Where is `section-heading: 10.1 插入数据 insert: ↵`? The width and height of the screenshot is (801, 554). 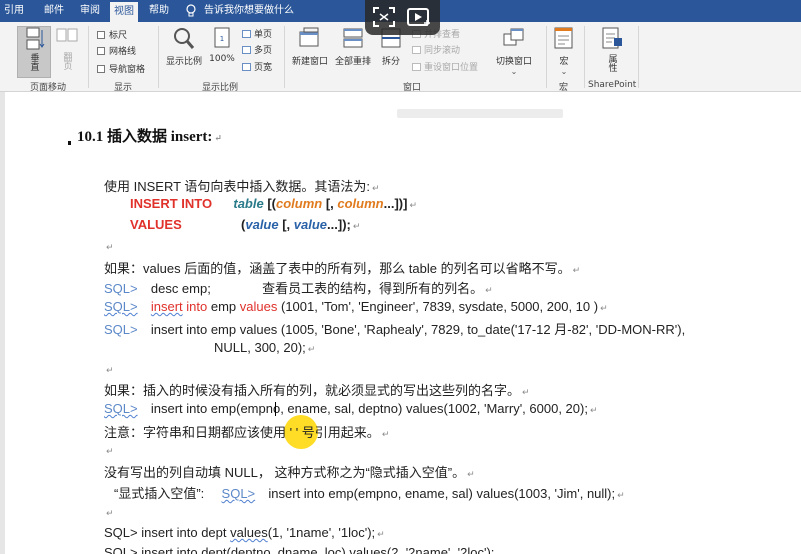
section-heading: 10.1 插入数据 insert: ↵ is located at coordinates (149, 135).